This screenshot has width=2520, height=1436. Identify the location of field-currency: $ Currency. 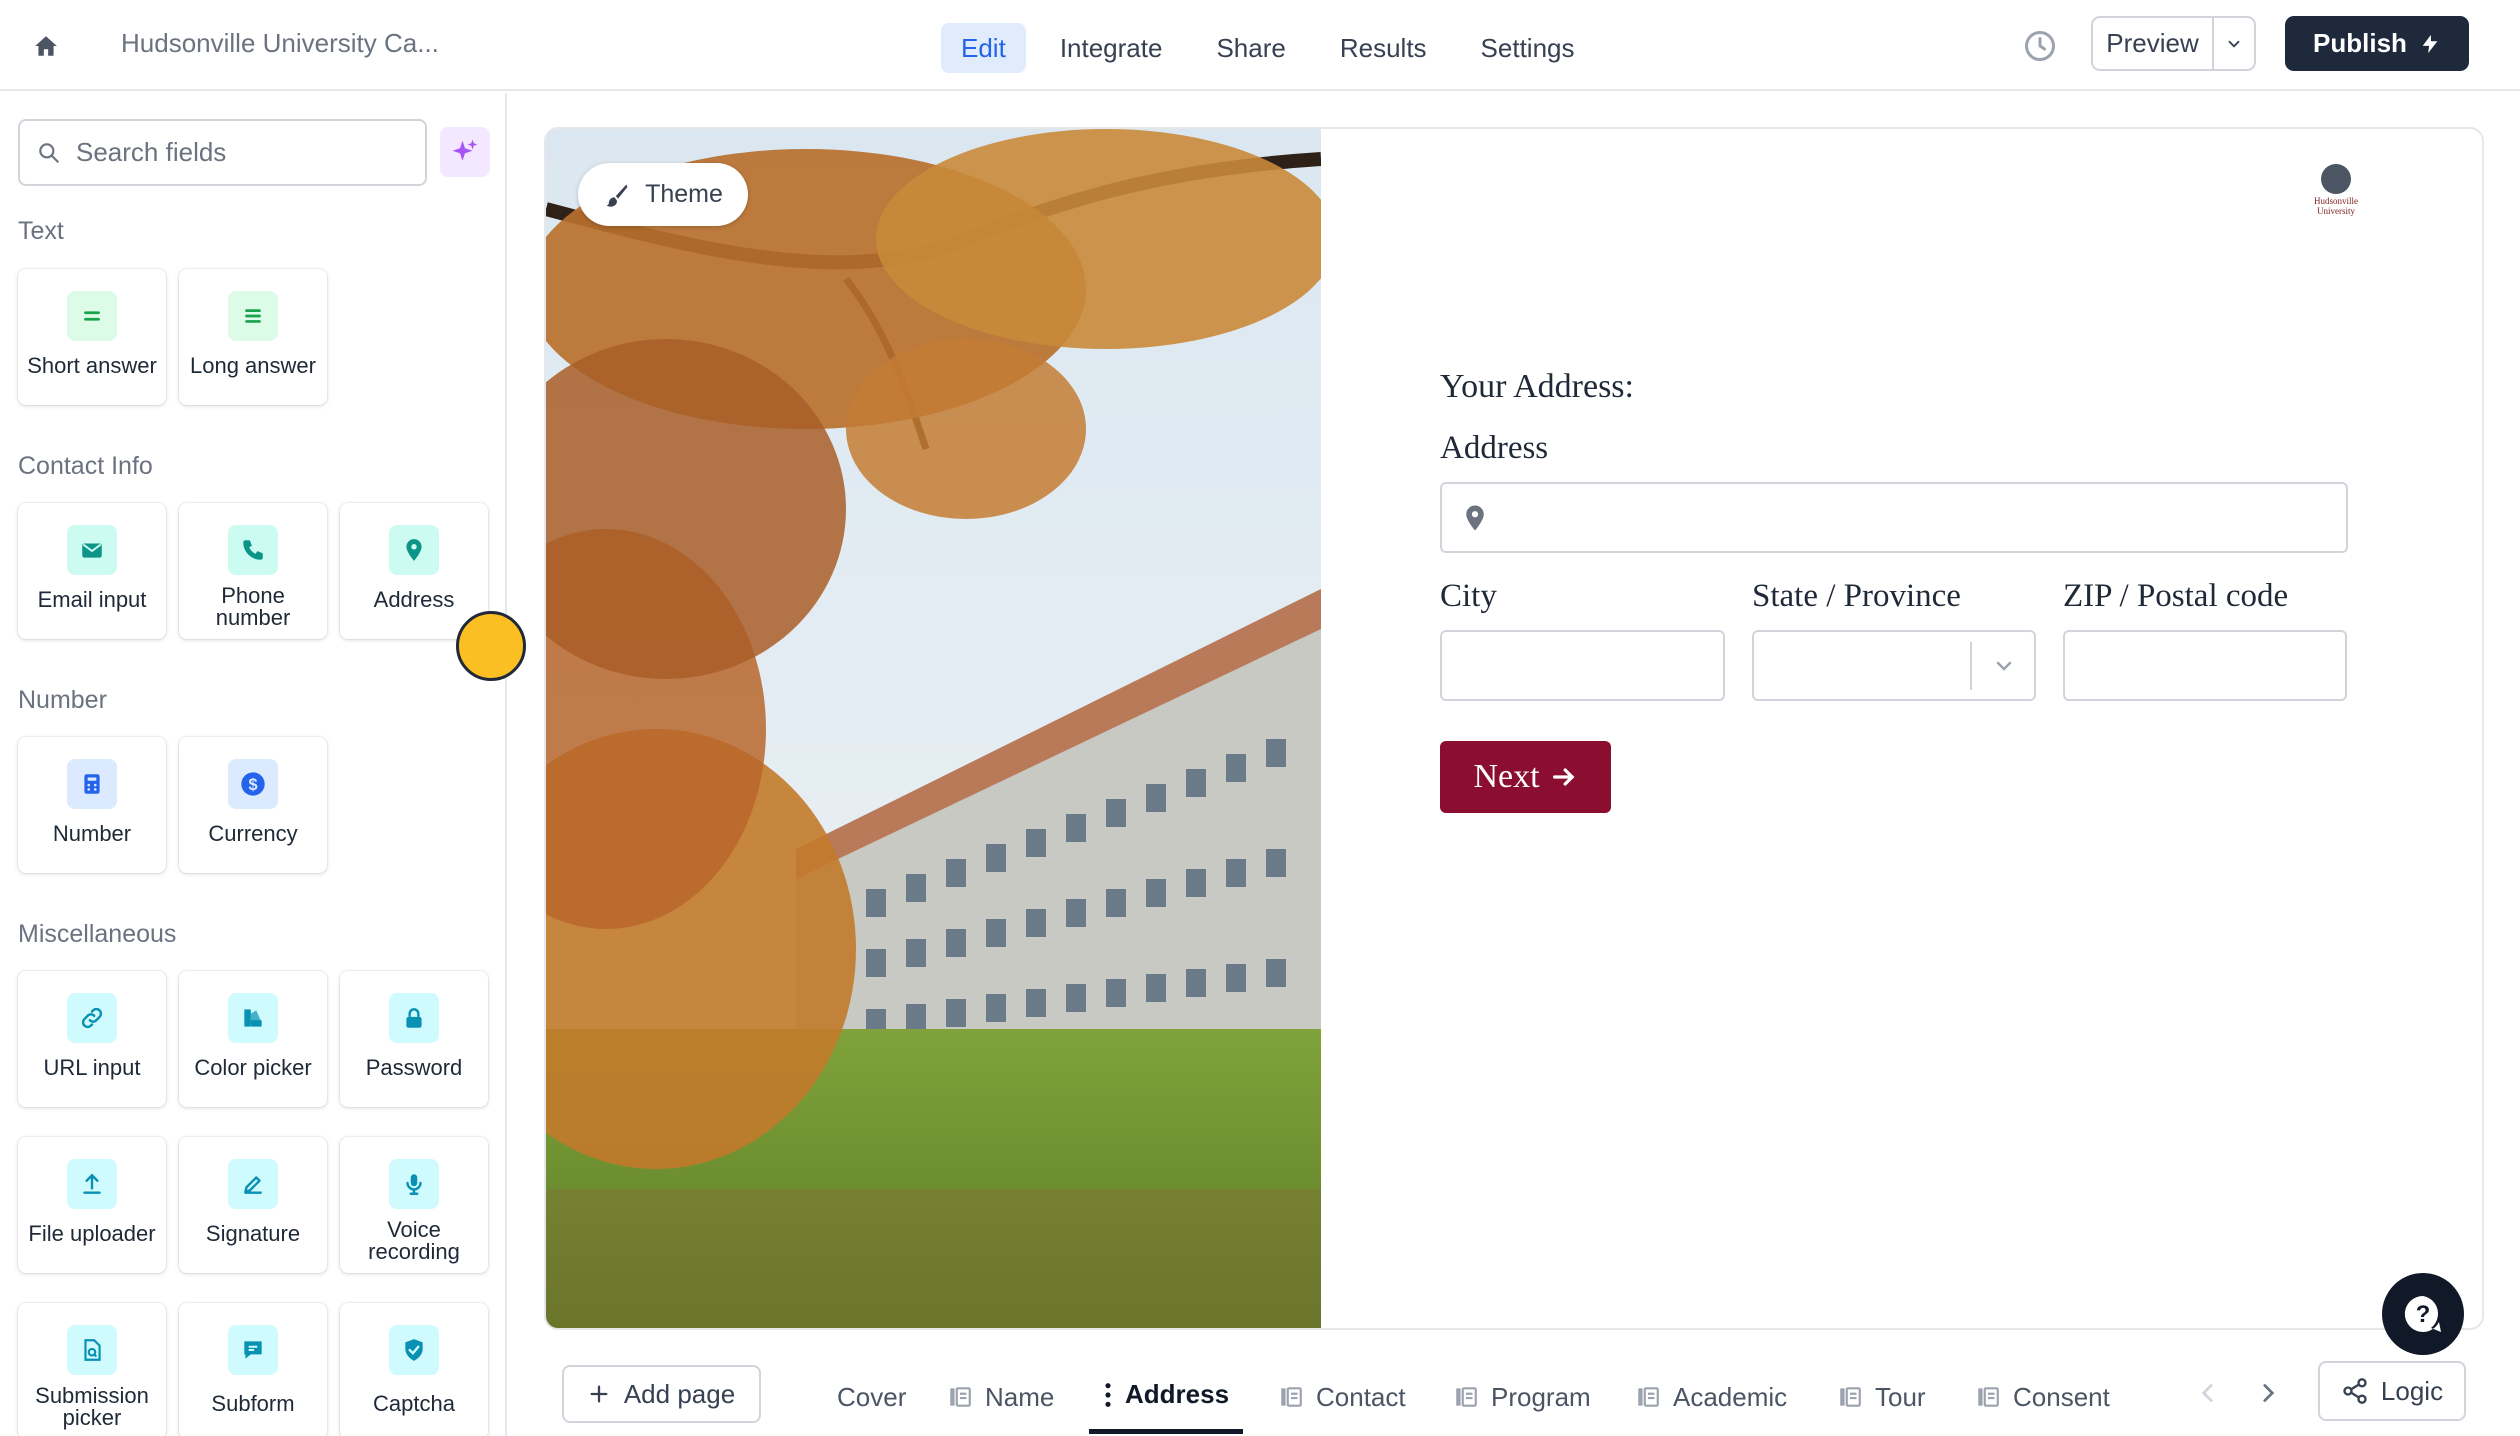
(253, 805).